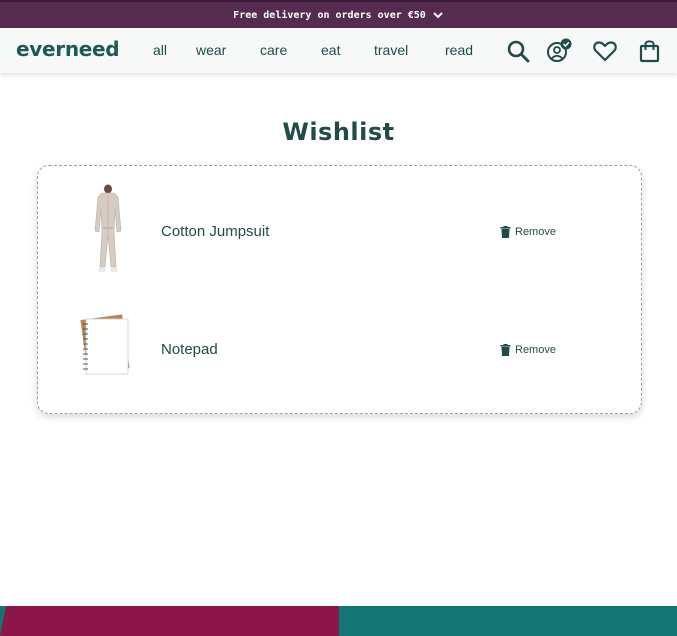 The height and width of the screenshot is (636, 677). Describe the element at coordinates (169, 621) in the screenshot. I see `footer-band-left` at that location.